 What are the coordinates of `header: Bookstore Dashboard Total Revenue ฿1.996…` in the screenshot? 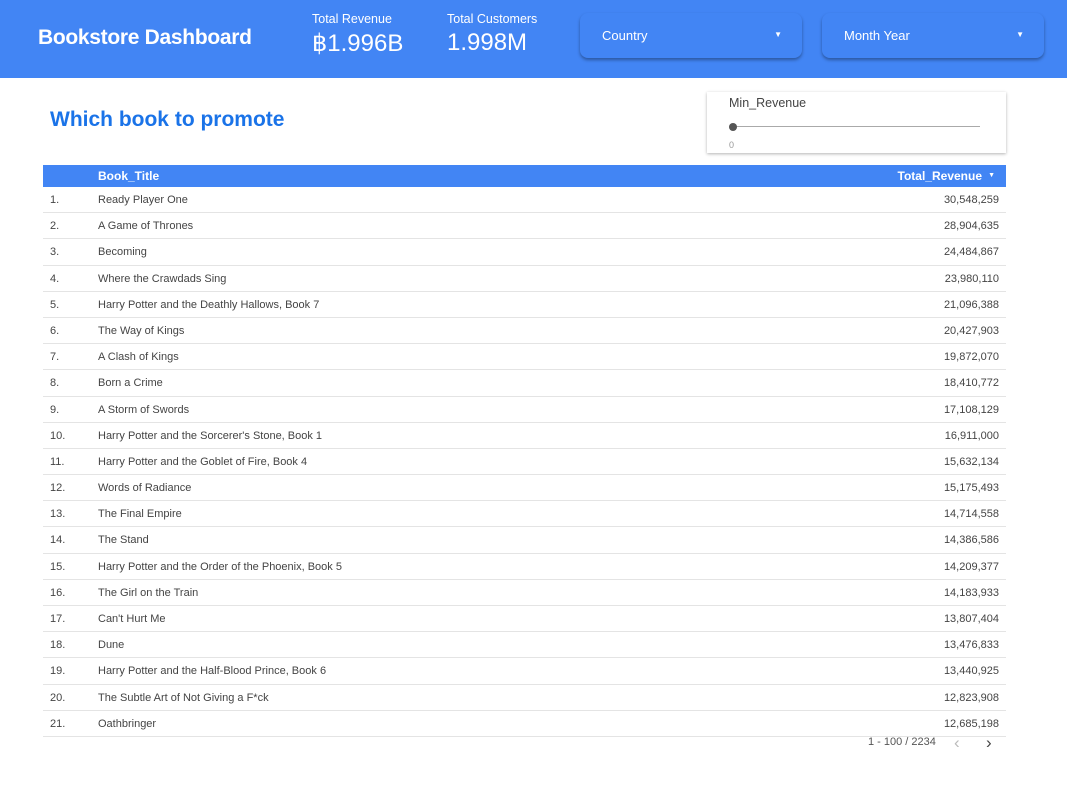 It's located at (533, 39).